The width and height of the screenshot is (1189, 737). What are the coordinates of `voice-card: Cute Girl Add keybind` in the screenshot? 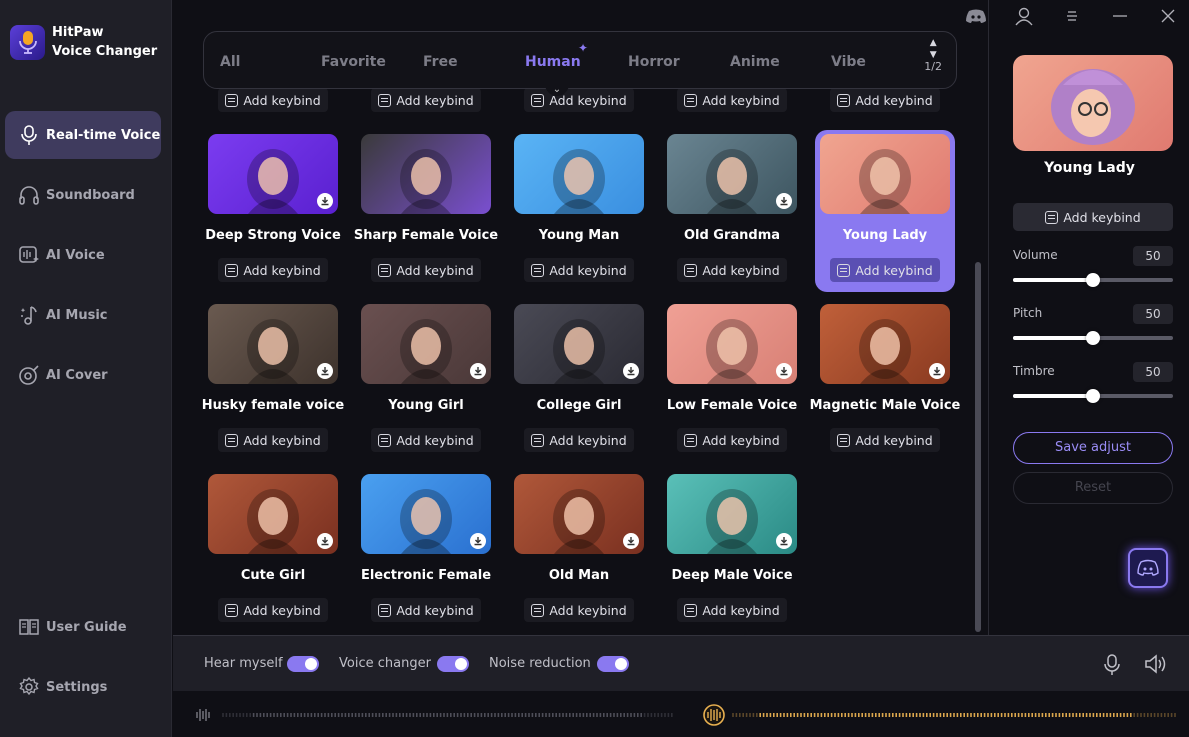 It's located at (273, 551).